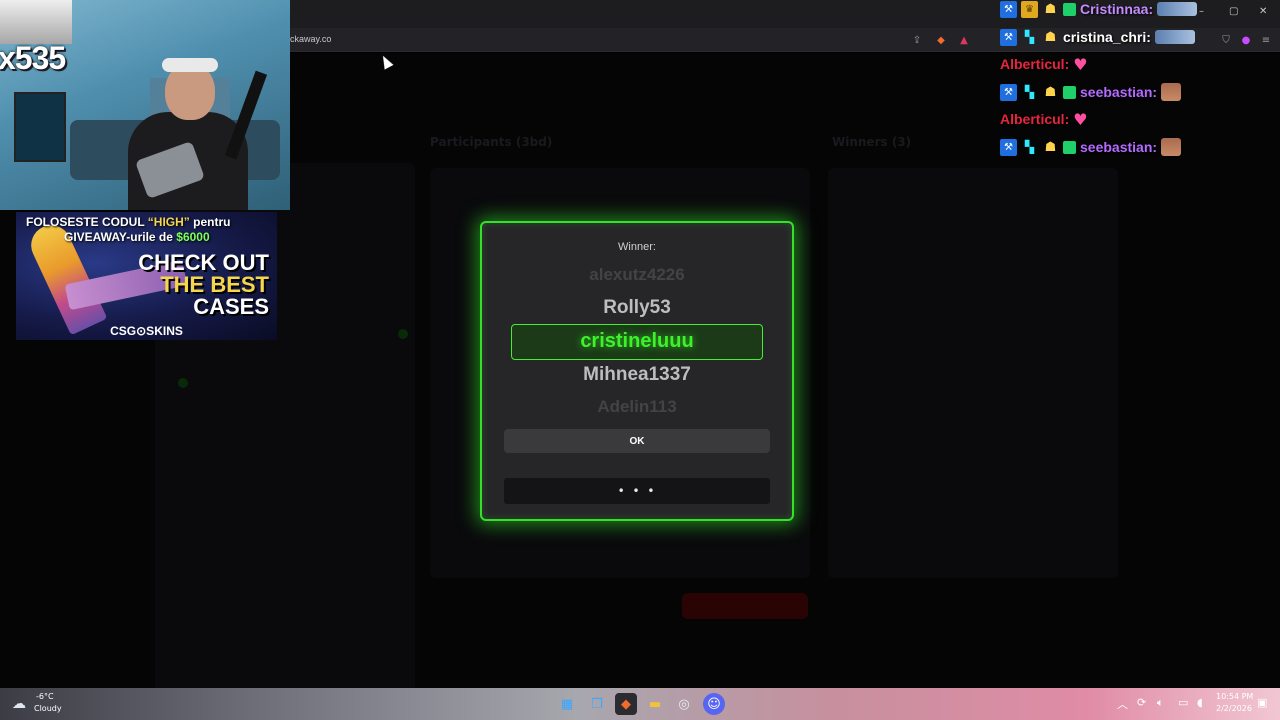 Image resolution: width=1280 pixels, height=720 pixels. Describe the element at coordinates (637, 341) in the screenshot. I see `winner-name: cristineluuu` at that location.